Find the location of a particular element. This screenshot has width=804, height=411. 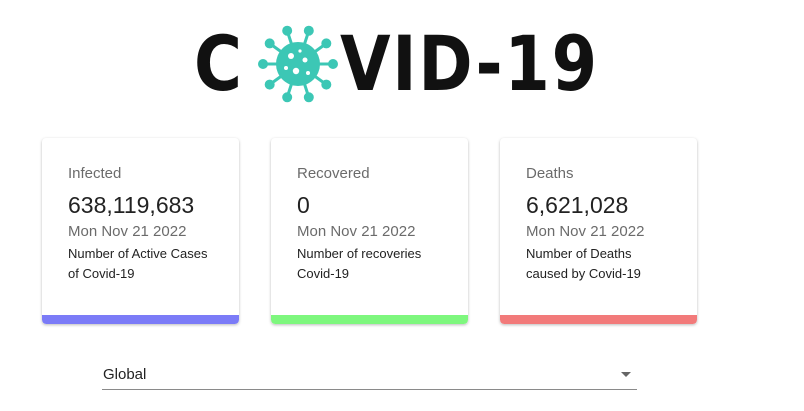

recovered-description: Number of recoveries Covid-19 is located at coordinates (359, 263).